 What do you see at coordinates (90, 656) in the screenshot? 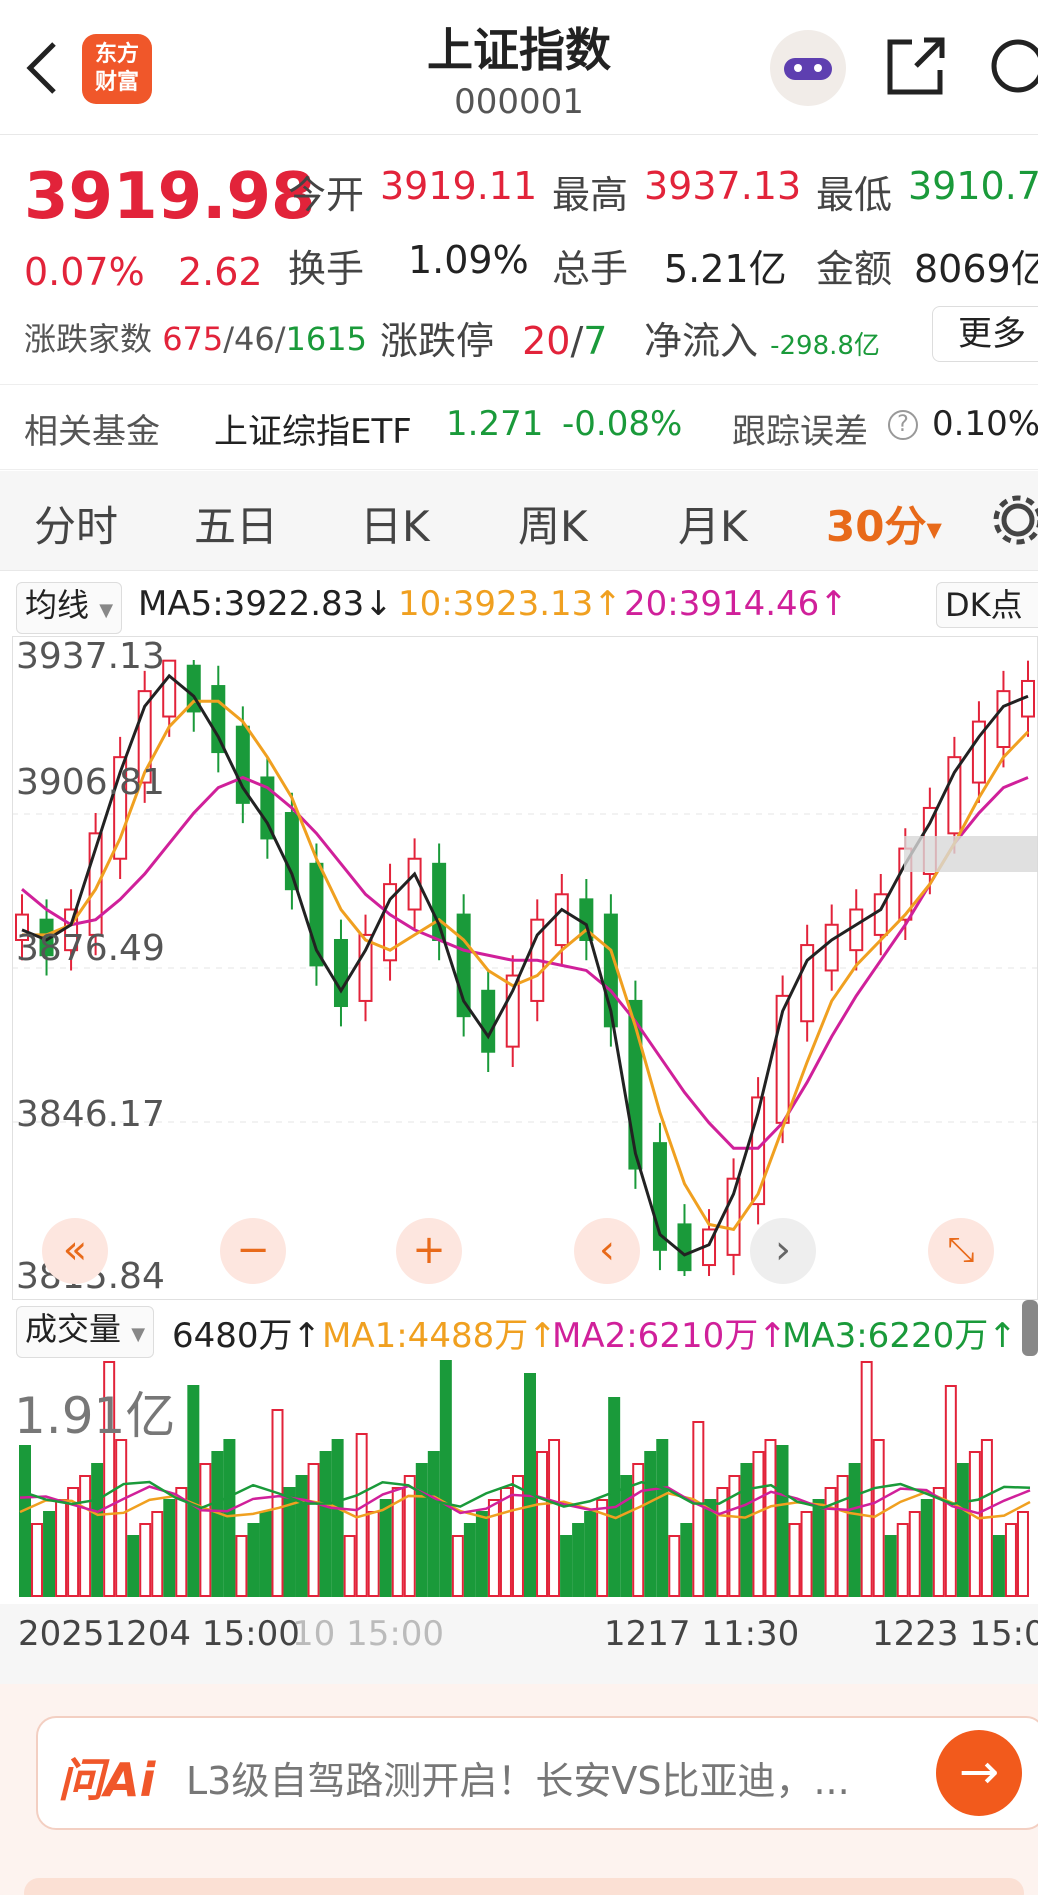
I see `price-axis-top: 3937.13` at bounding box center [90, 656].